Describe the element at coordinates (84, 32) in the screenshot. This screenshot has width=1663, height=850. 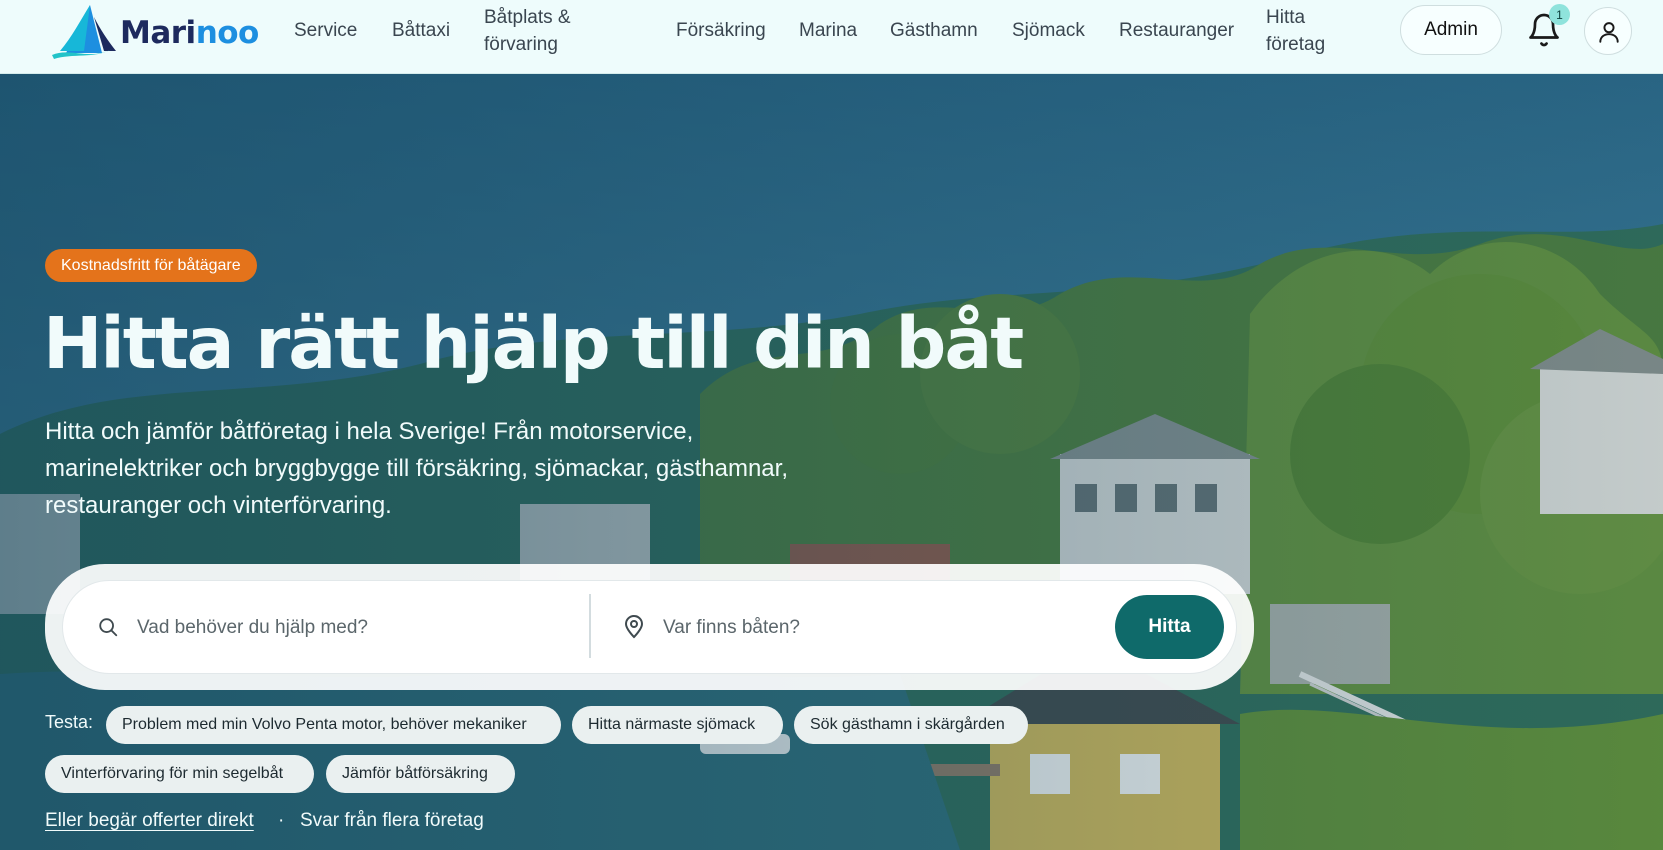
I see `sail-logo-icon` at that location.